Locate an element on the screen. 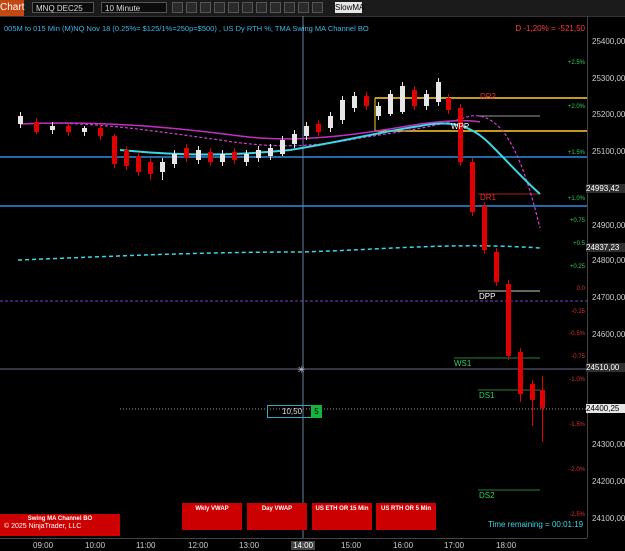 This screenshot has width=625, height=551. price-marker-ws1: 24510,00 is located at coordinates (605, 367).